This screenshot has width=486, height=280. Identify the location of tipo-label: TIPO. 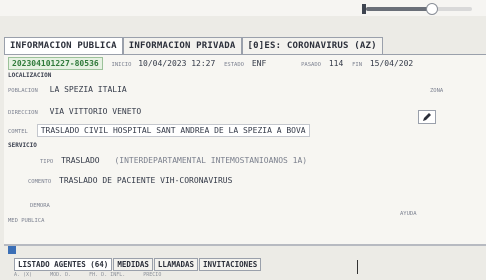
(47, 162).